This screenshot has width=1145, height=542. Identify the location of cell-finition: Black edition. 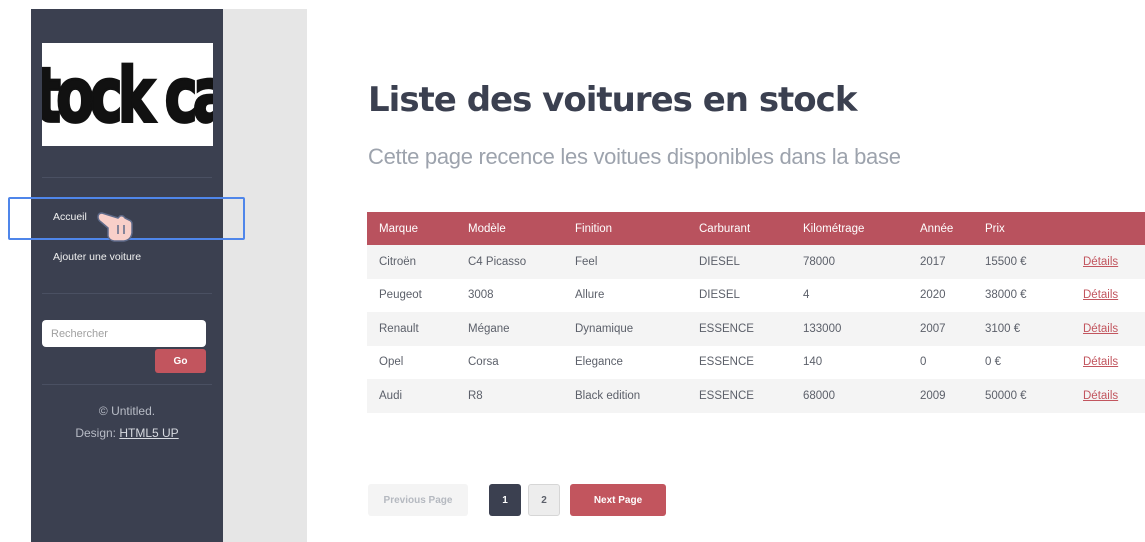
(625, 396).